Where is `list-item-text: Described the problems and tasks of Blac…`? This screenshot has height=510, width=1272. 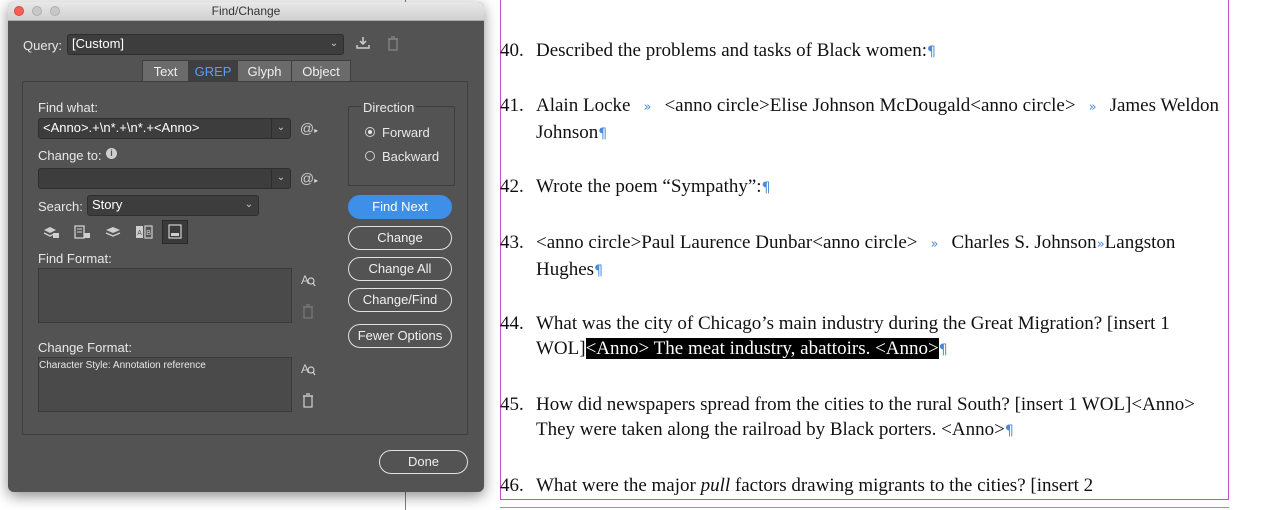
list-item-text: Described the problems and tasks of Blac… is located at coordinates (878, 51).